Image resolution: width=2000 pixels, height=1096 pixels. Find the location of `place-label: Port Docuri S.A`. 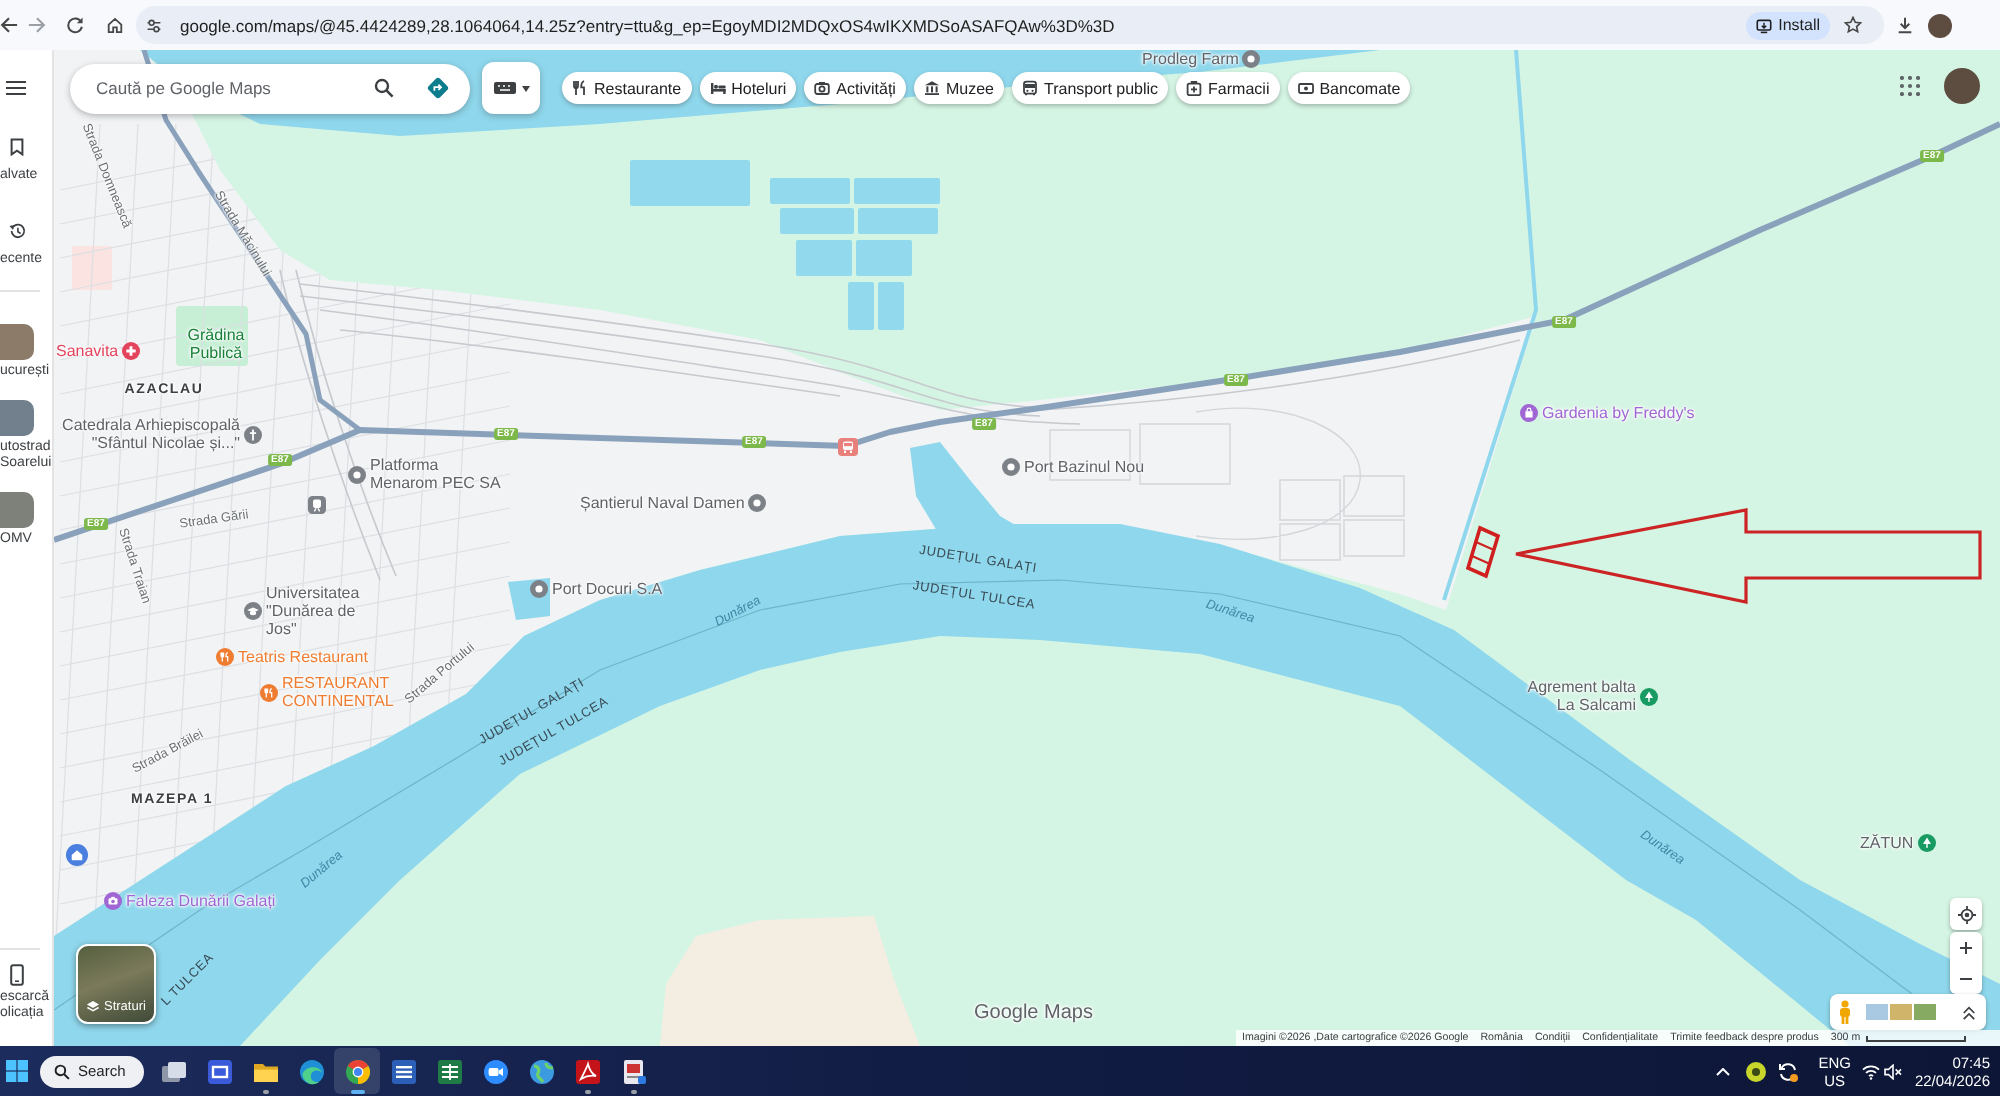

place-label: Port Docuri S.A is located at coordinates (607, 589).